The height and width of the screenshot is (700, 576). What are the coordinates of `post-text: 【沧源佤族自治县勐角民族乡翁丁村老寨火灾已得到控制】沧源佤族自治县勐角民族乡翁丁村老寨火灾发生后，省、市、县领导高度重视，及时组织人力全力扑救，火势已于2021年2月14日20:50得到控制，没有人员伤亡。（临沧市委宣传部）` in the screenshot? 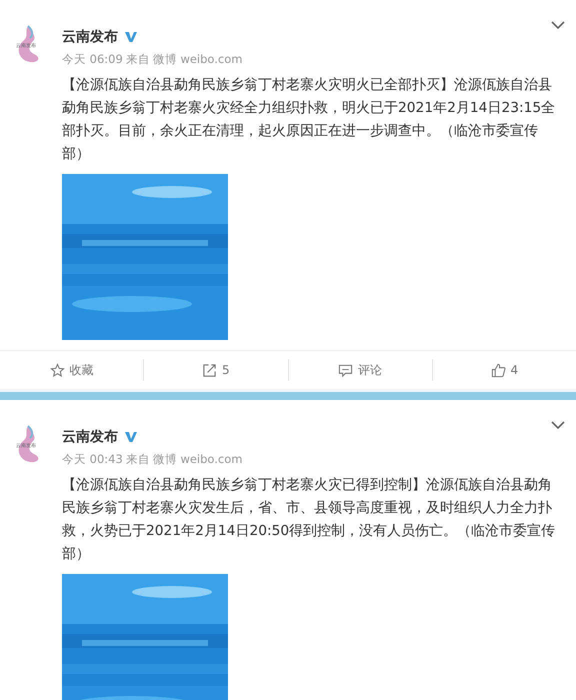 It's located at (309, 520).